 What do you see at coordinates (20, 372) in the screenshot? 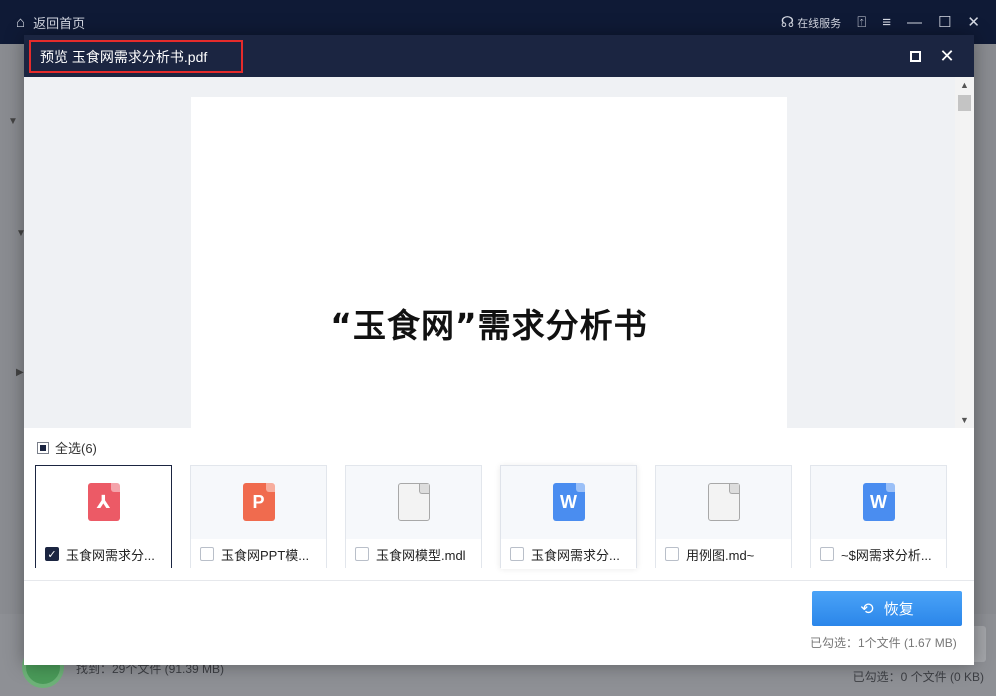
I see `tree-caret-icon: ▶` at bounding box center [20, 372].